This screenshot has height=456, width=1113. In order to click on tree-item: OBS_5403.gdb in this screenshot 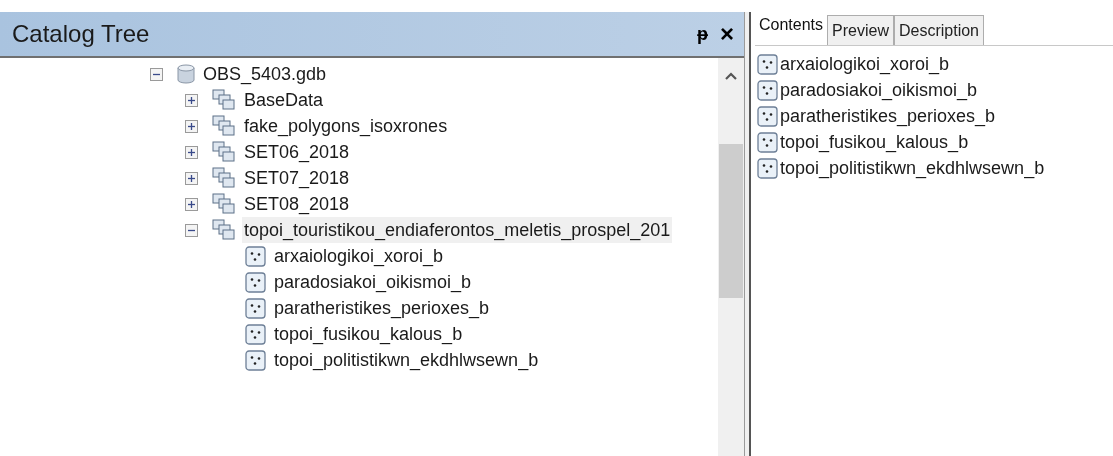, I will do `click(265, 74)`.